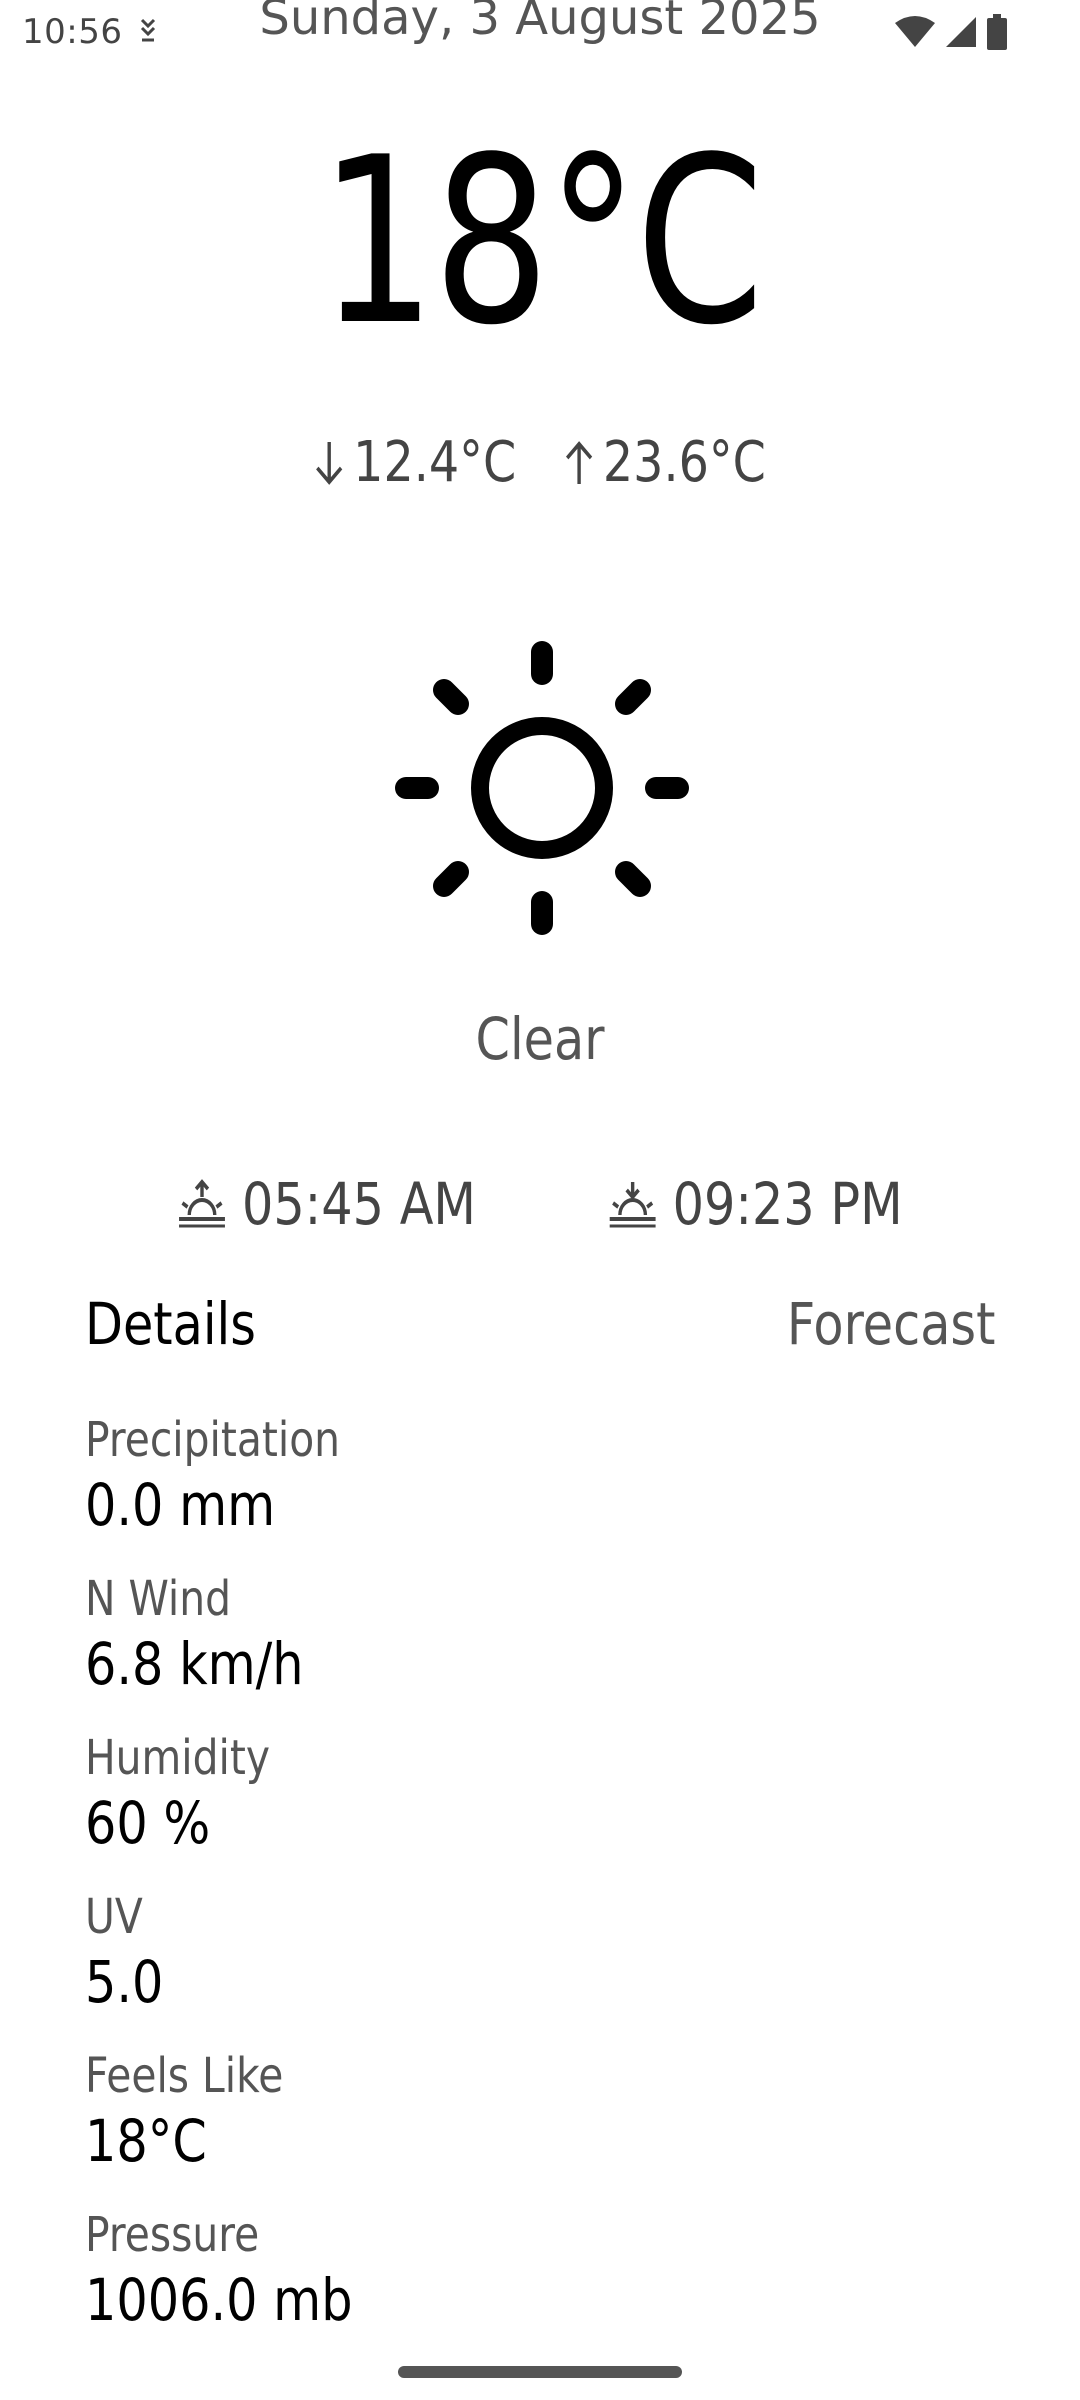 This screenshot has height=2400, width=1080. Describe the element at coordinates (435, 462) in the screenshot. I see `min-temperature-value: 12.4°C` at that location.